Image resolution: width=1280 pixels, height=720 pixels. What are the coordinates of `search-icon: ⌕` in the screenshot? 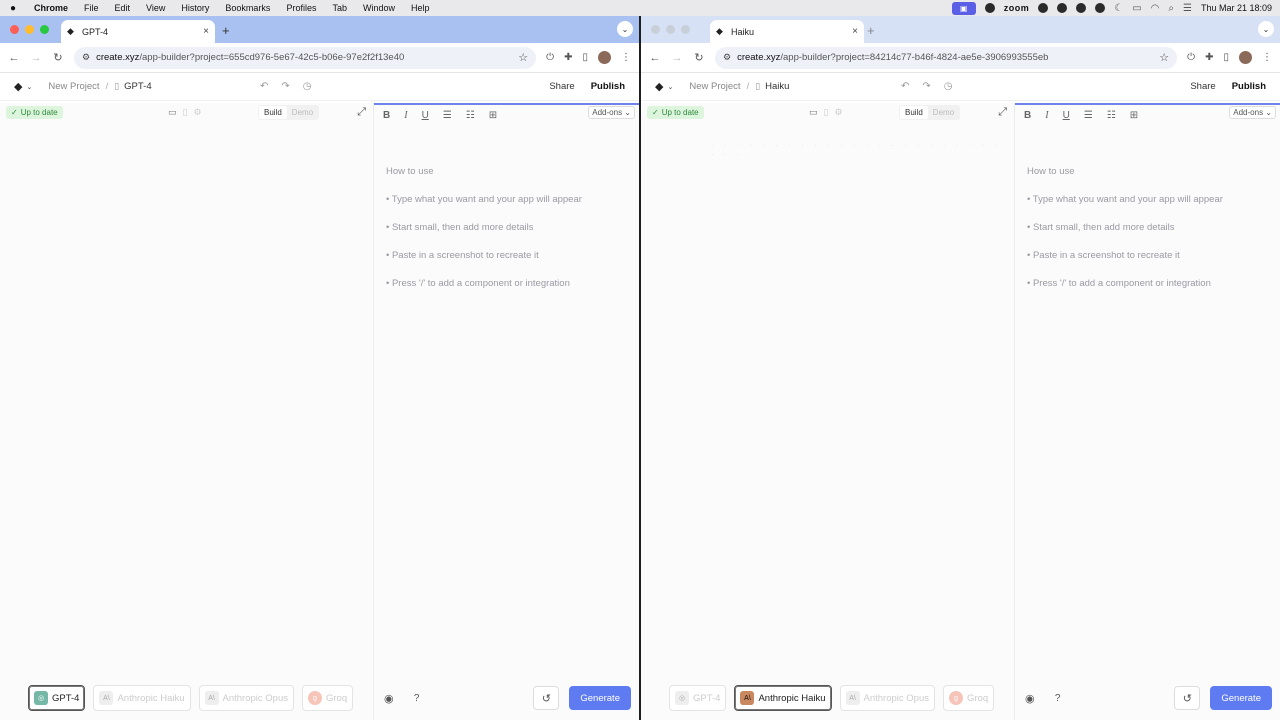 It's located at (1171, 8).